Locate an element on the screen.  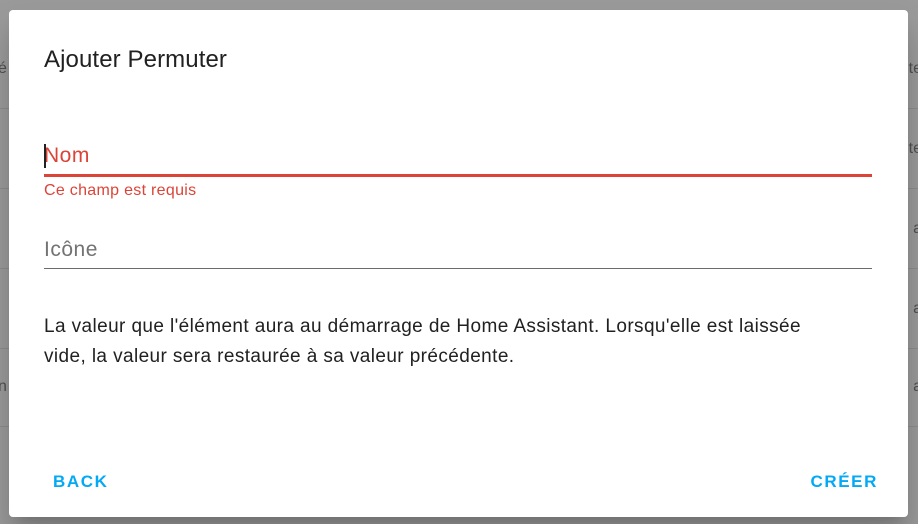
background-row-text-left: n is located at coordinates (3, 386).